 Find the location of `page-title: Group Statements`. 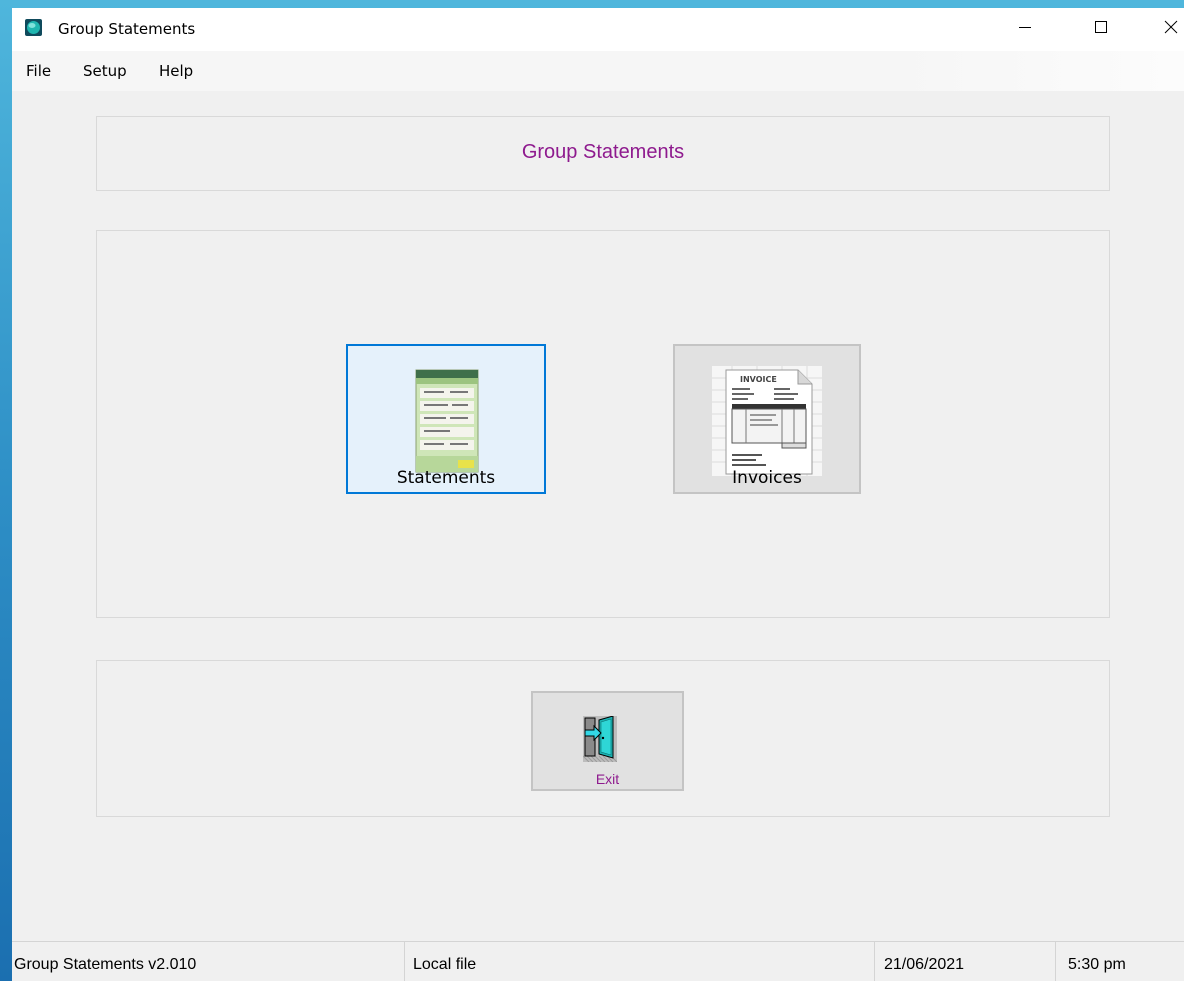

page-title: Group Statements is located at coordinates (603, 152).